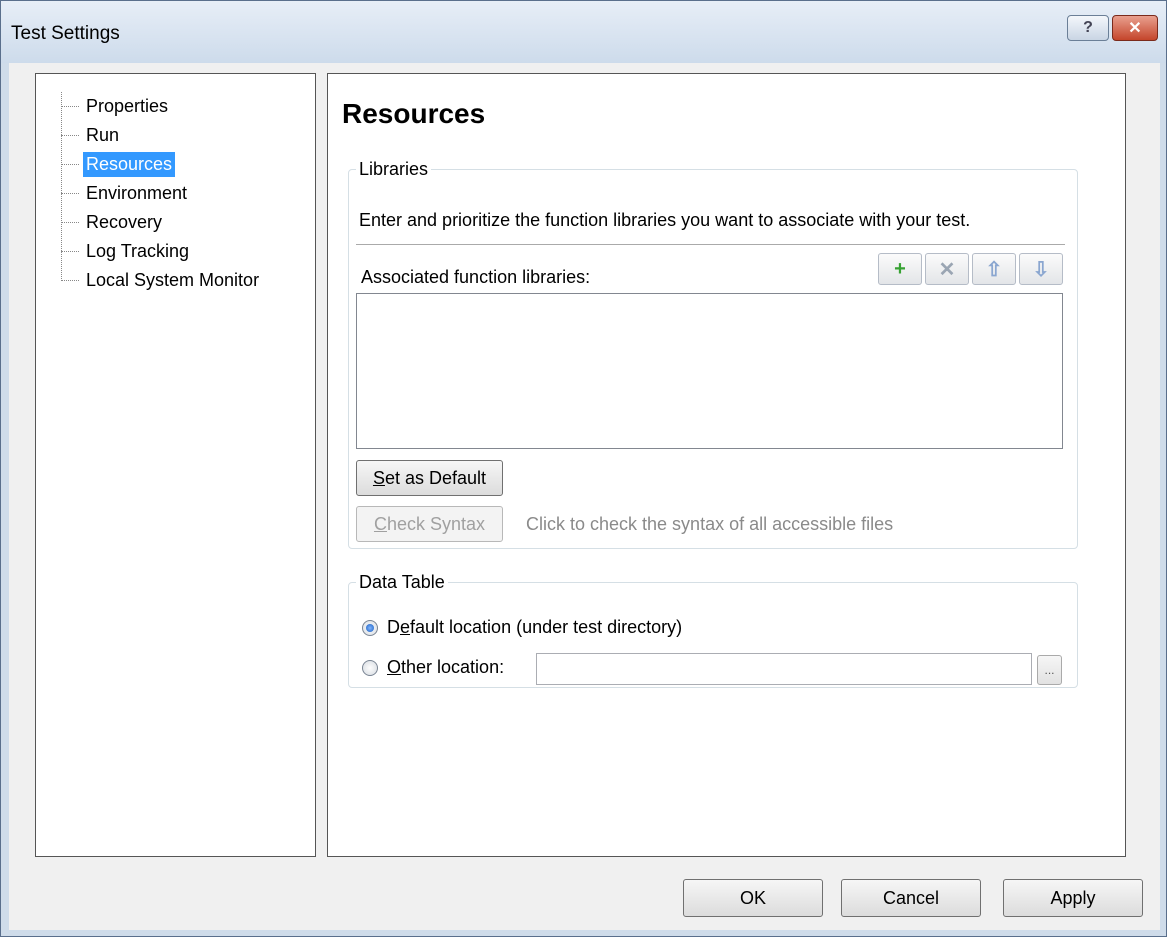  Describe the element at coordinates (476, 277) in the screenshot. I see `associated-libraries-label: Associated function libraries:` at that location.